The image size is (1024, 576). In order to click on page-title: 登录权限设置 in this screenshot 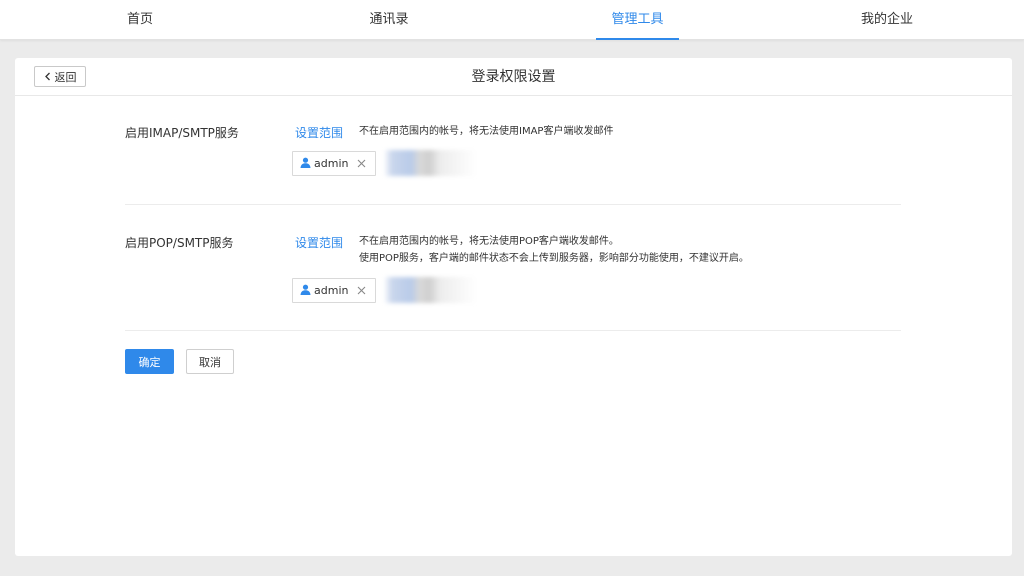, I will do `click(513, 77)`.